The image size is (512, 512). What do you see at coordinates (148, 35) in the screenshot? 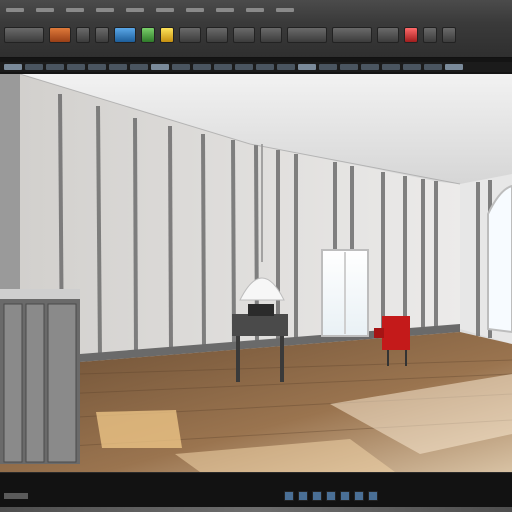
I see `material-tool-icon` at bounding box center [148, 35].